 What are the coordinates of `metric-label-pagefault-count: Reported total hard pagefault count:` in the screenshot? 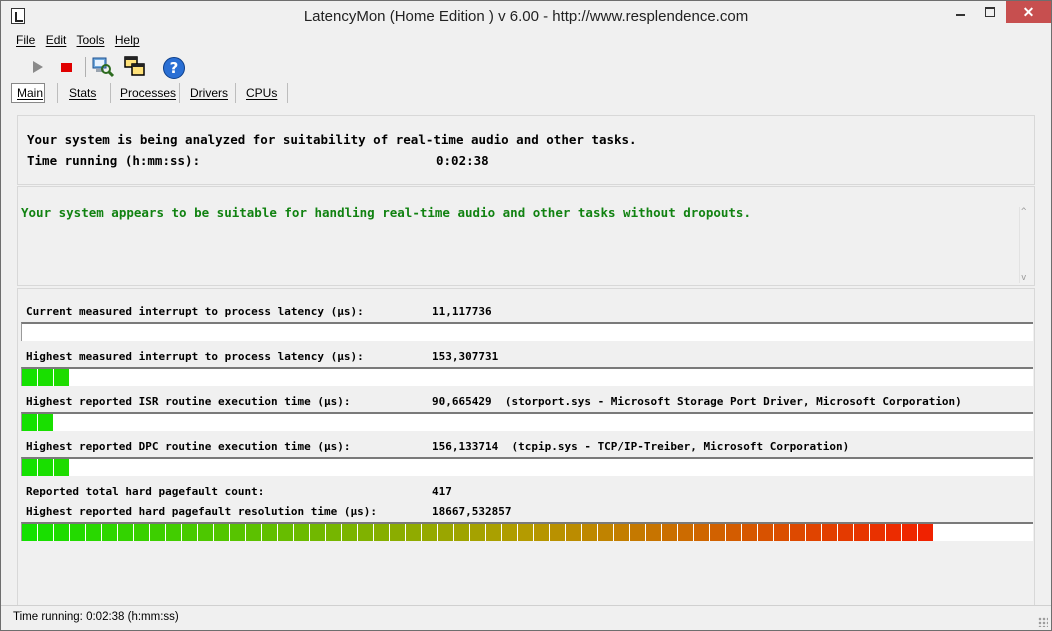 It's located at (145, 491).